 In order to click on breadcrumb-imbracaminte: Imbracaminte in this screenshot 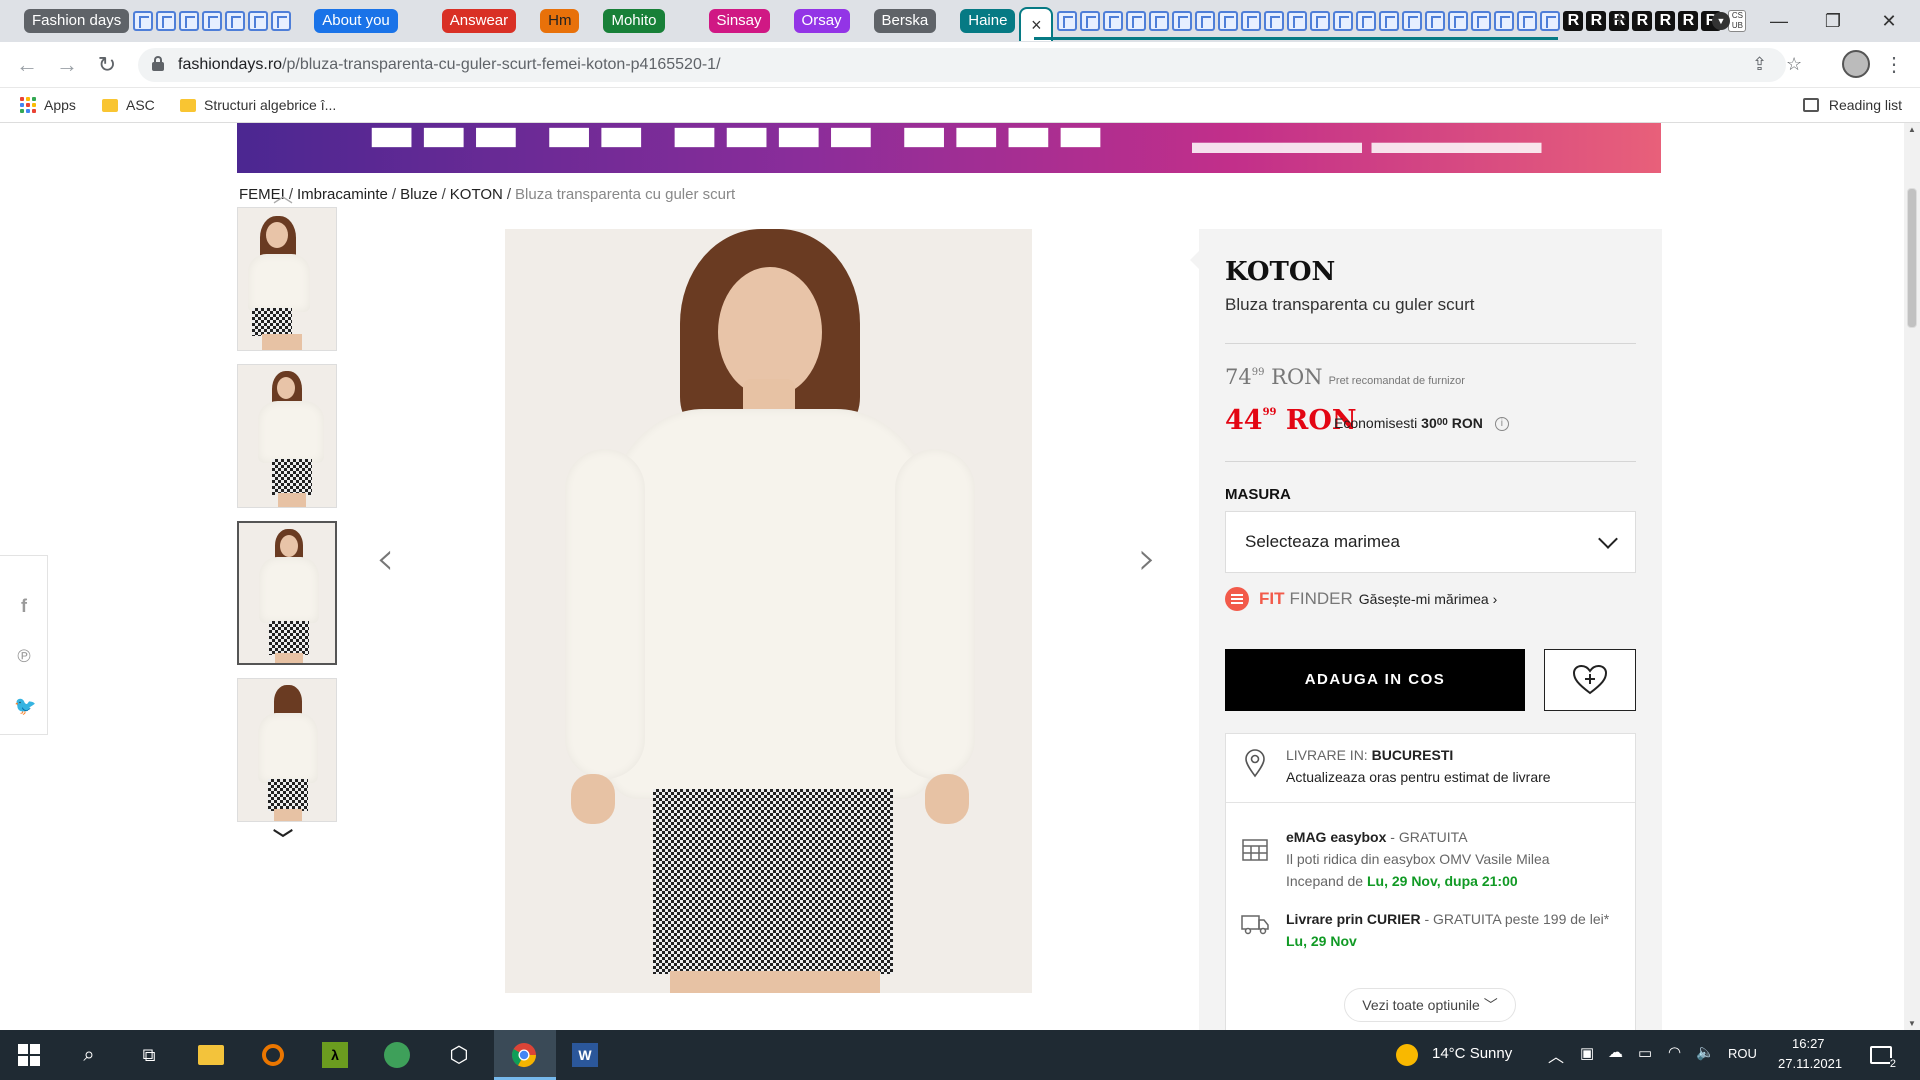, I will do `click(342, 194)`.